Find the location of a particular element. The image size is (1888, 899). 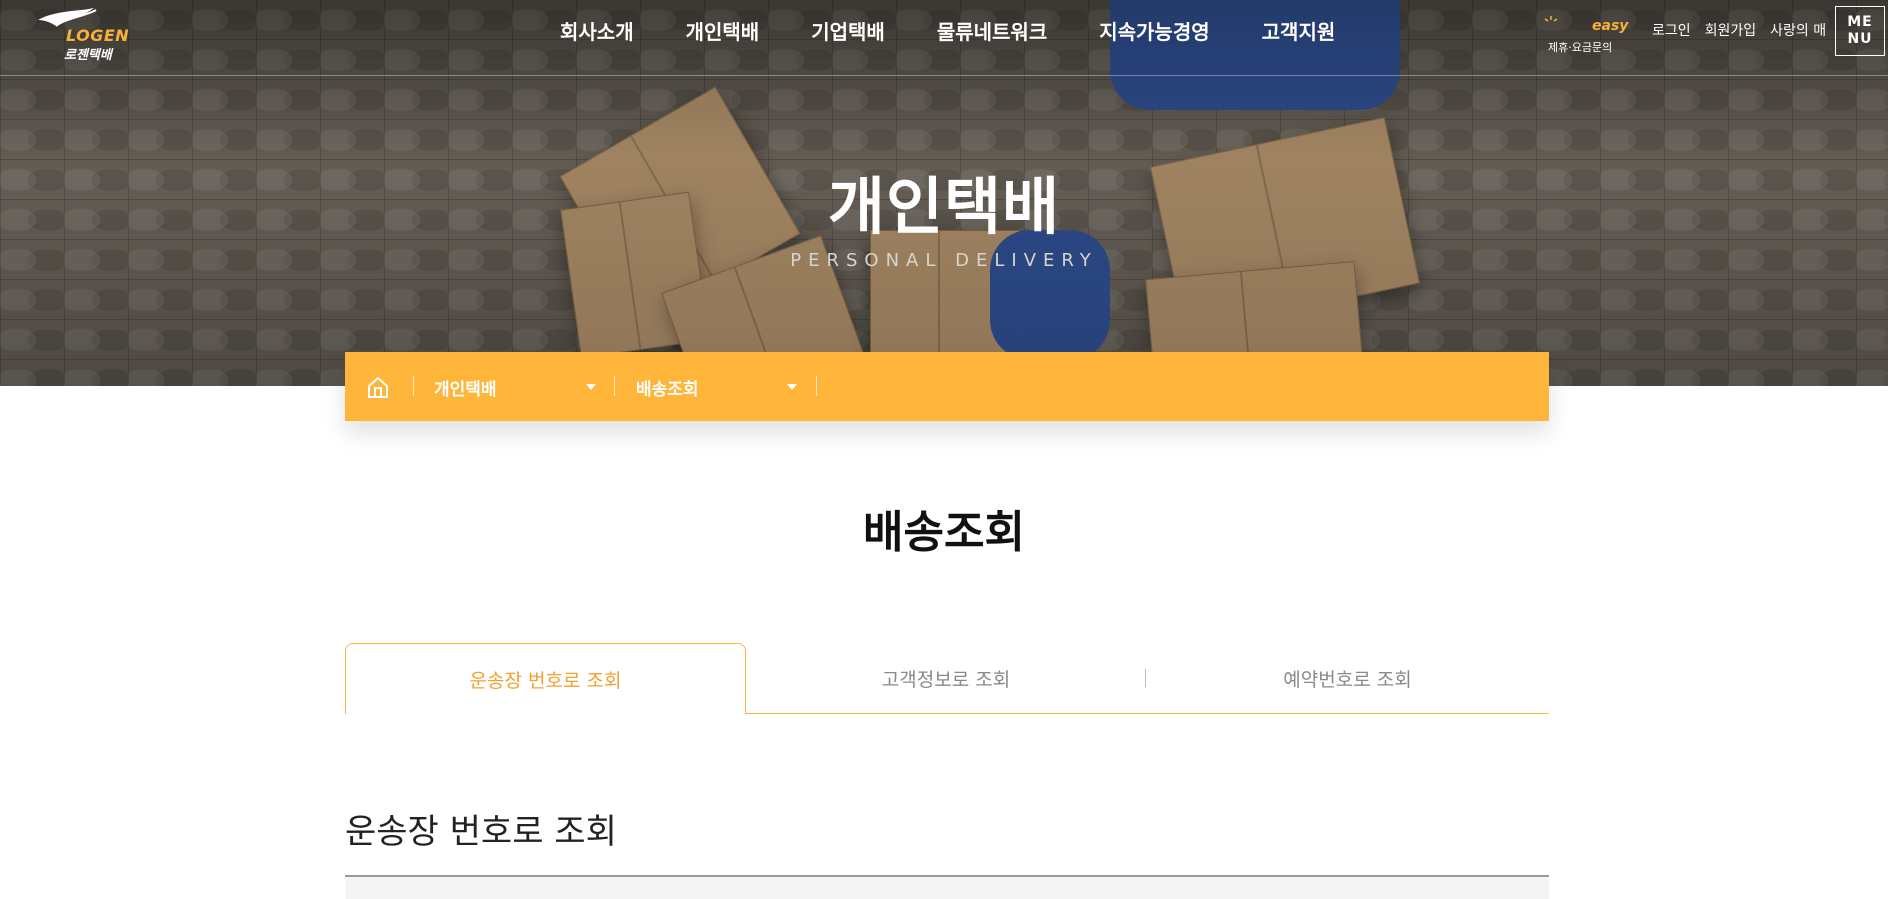

menu-button: ME NU is located at coordinates (1860, 31).